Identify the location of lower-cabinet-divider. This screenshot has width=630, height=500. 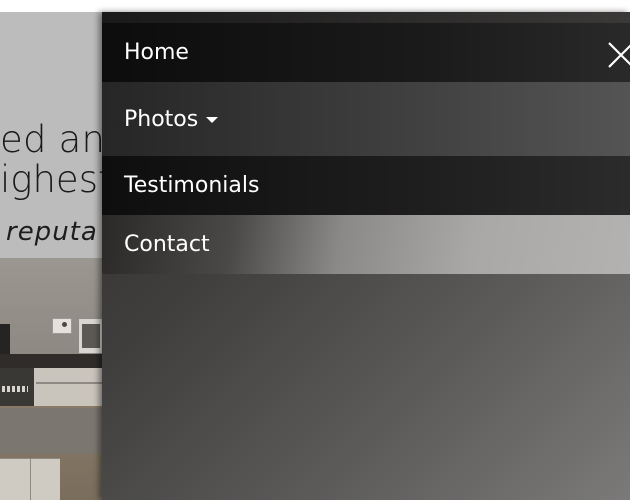
(30, 479).